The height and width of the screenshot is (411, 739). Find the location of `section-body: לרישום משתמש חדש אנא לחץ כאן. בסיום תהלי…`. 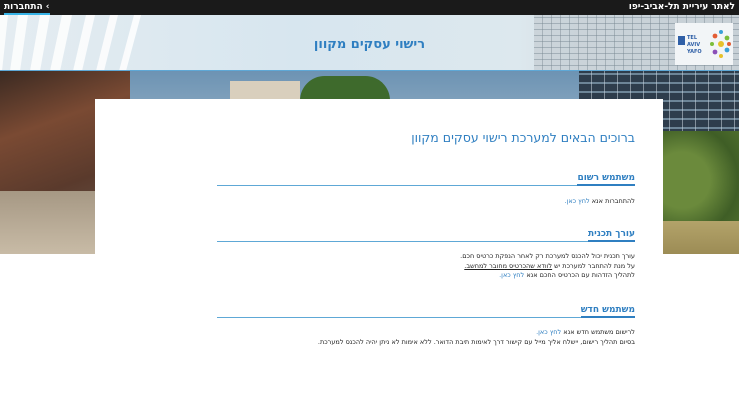

section-body: לרישום משתמש חדש אנא לחץ כאן. בסיום תהלי… is located at coordinates (476, 337).